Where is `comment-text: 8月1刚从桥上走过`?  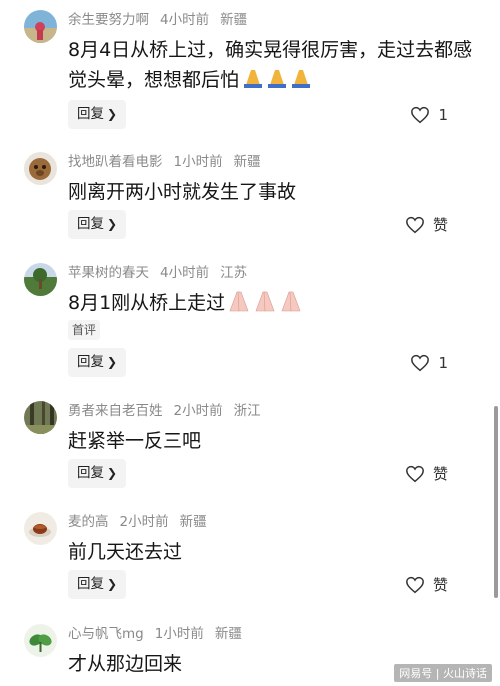
comment-text: 8月1刚从桥上走过 is located at coordinates (278, 304).